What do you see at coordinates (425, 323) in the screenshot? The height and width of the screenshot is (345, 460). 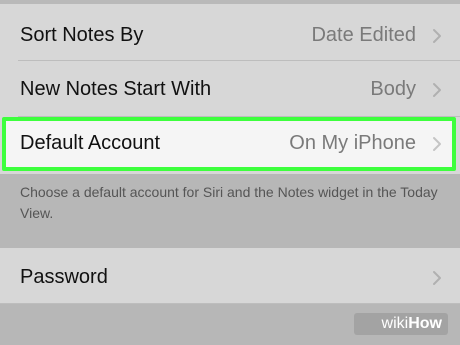 I see `watermark-how: How` at bounding box center [425, 323].